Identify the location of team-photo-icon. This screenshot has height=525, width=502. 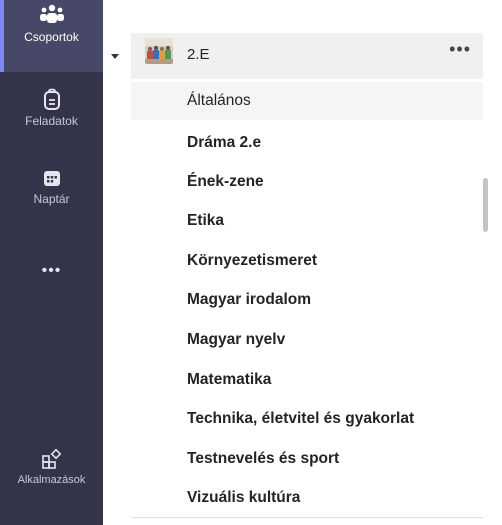
(159, 51).